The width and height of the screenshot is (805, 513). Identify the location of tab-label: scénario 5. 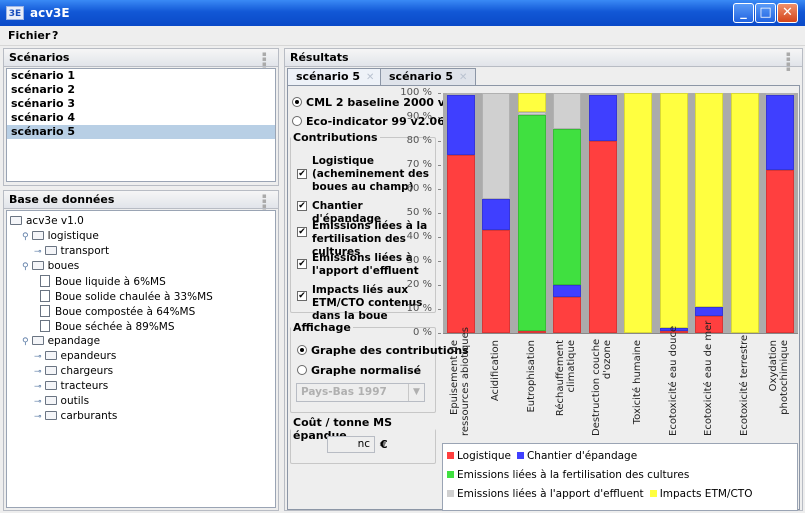
(328, 76).